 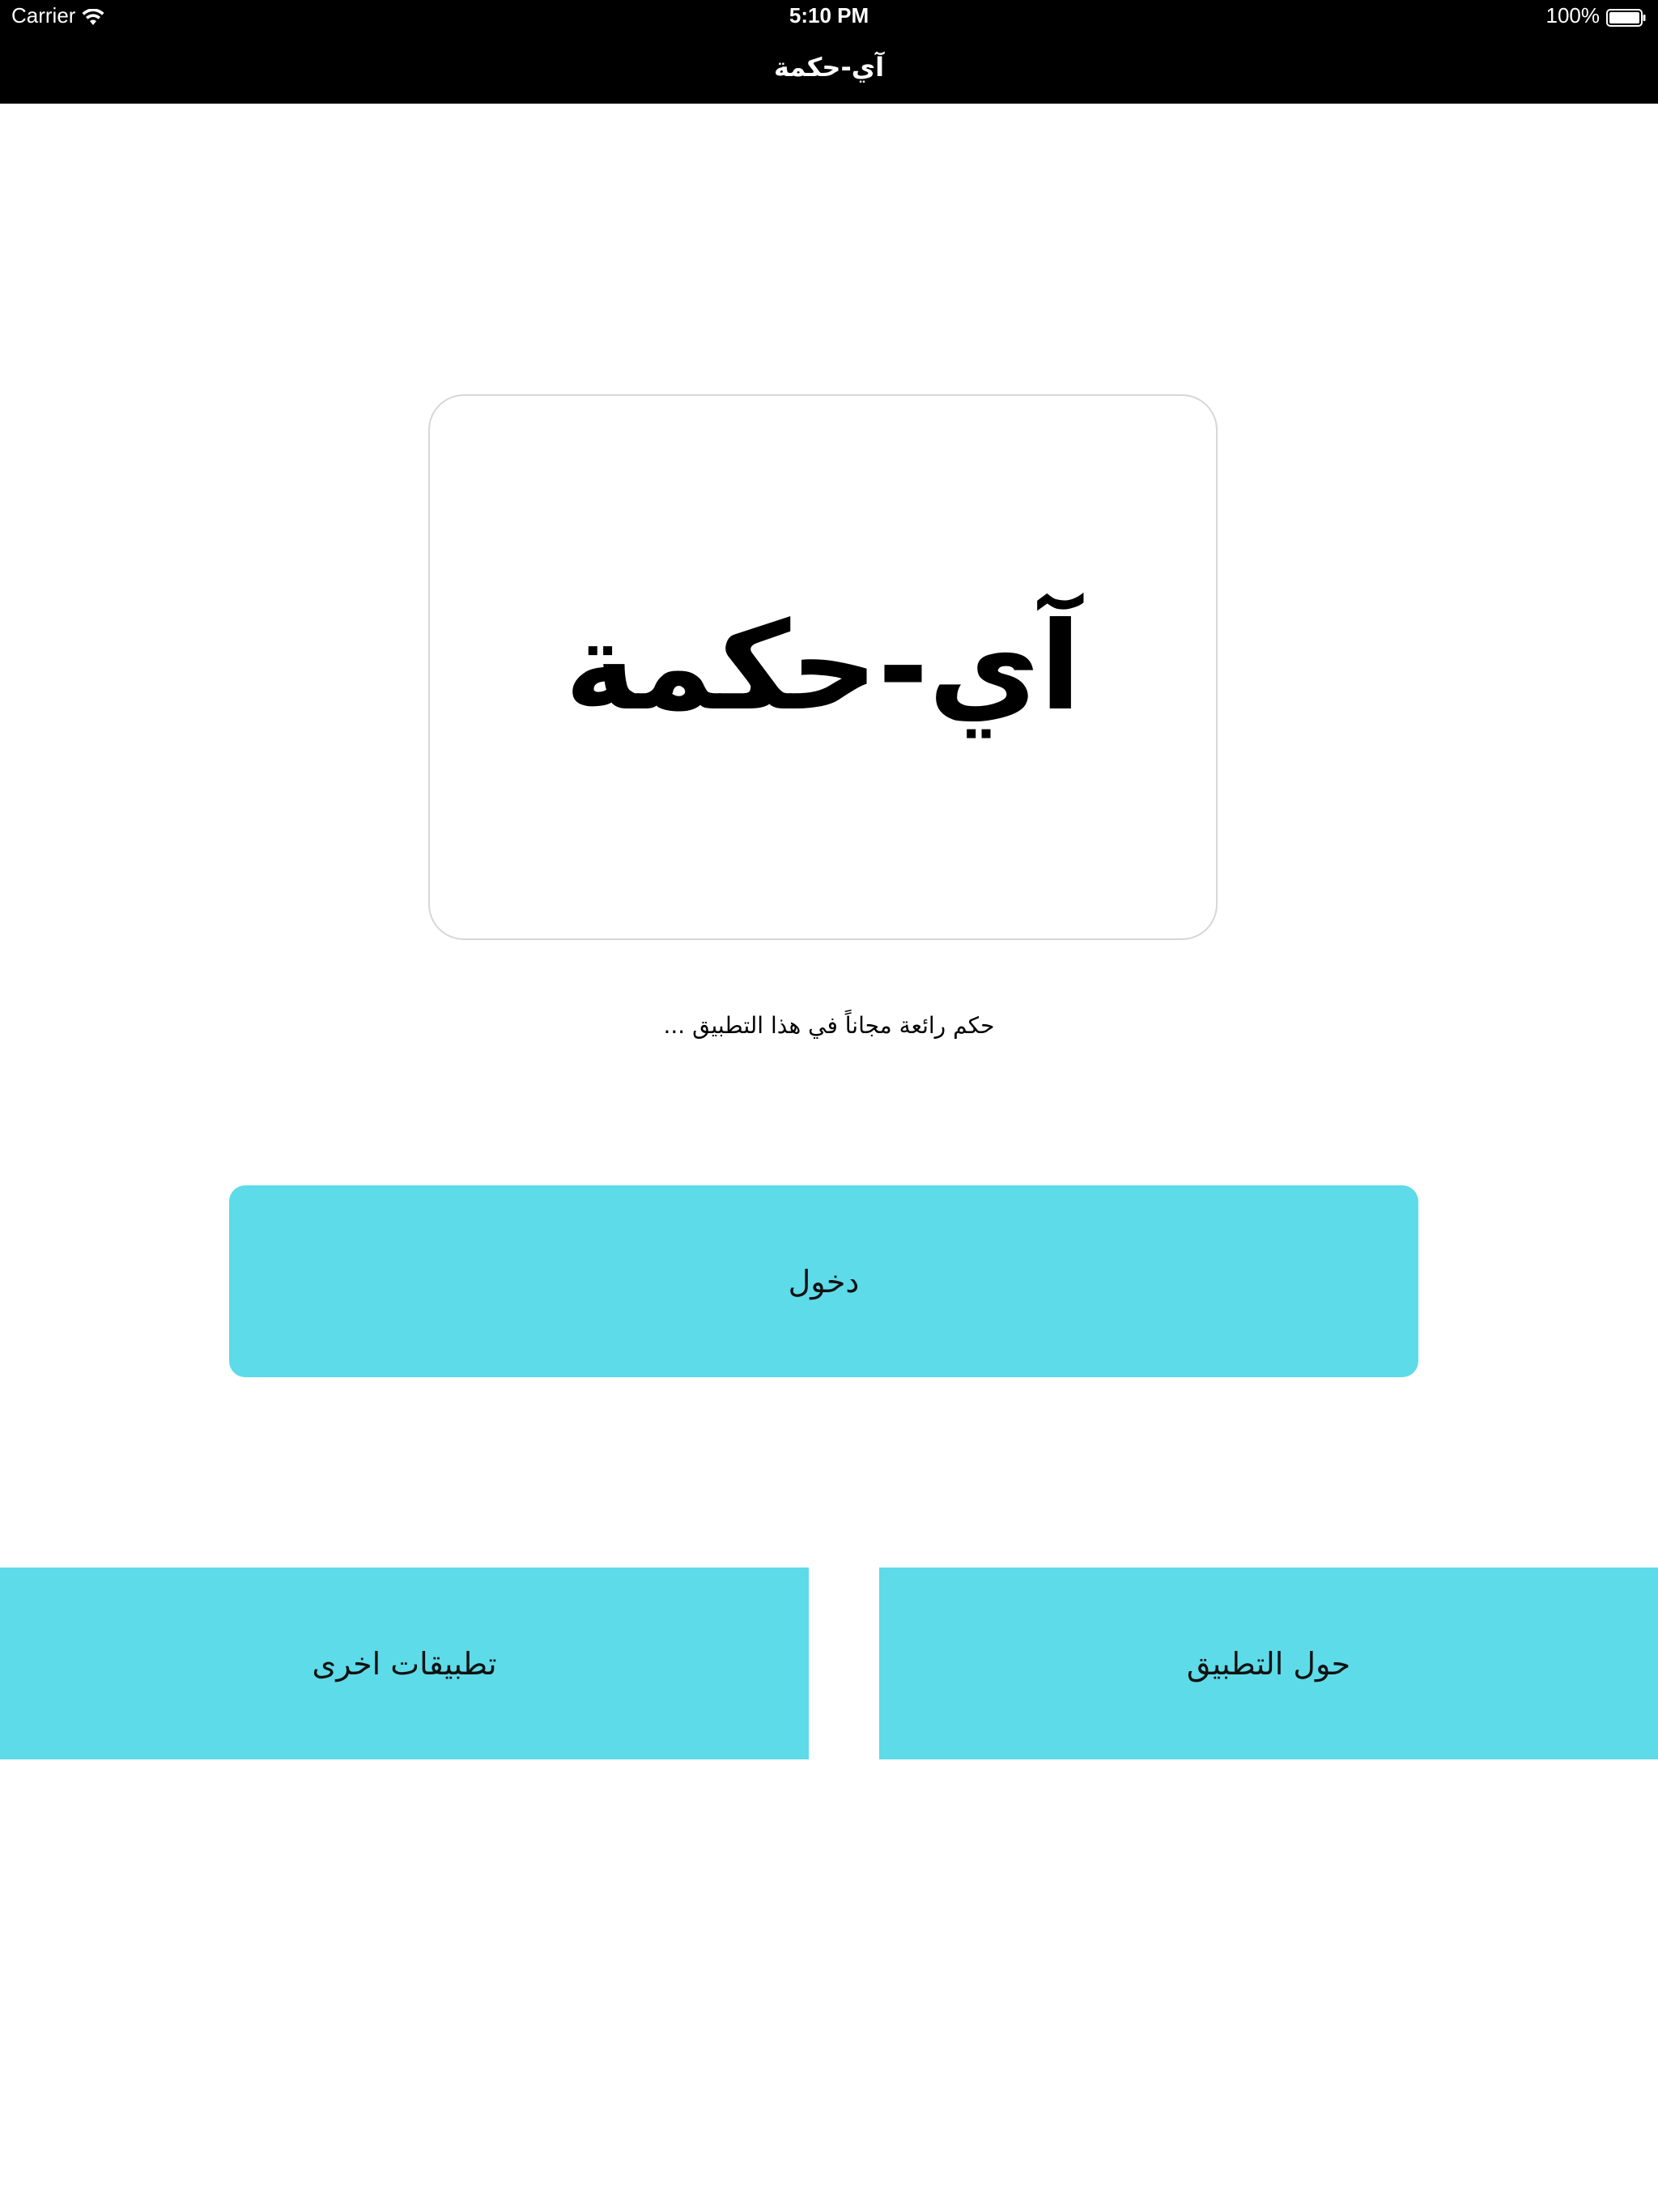 I want to click on status-time: 5:10 PM, so click(x=829, y=16).